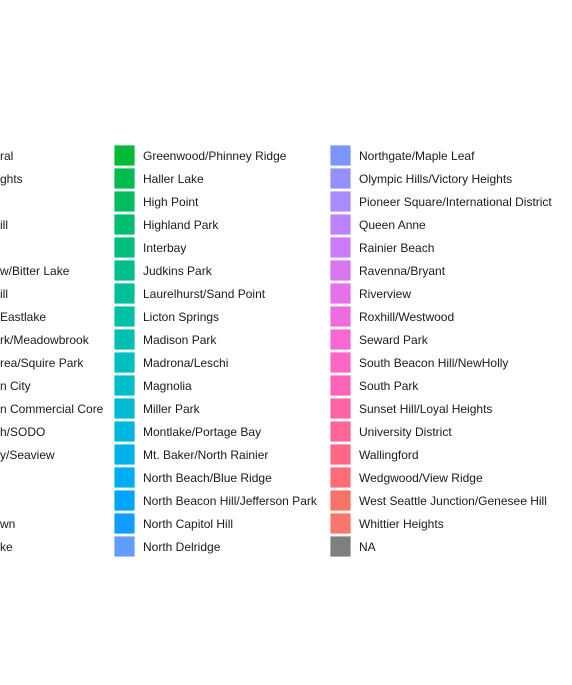  I want to click on legend-label-eastlake: Eastlake, so click(23, 317).